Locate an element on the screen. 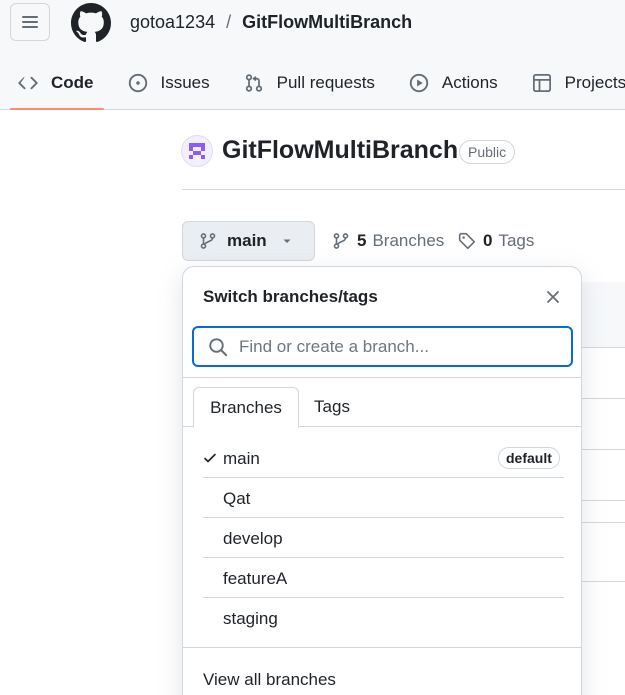 This screenshot has height=695, width=625. tab-projects-label: Projects is located at coordinates (594, 82).